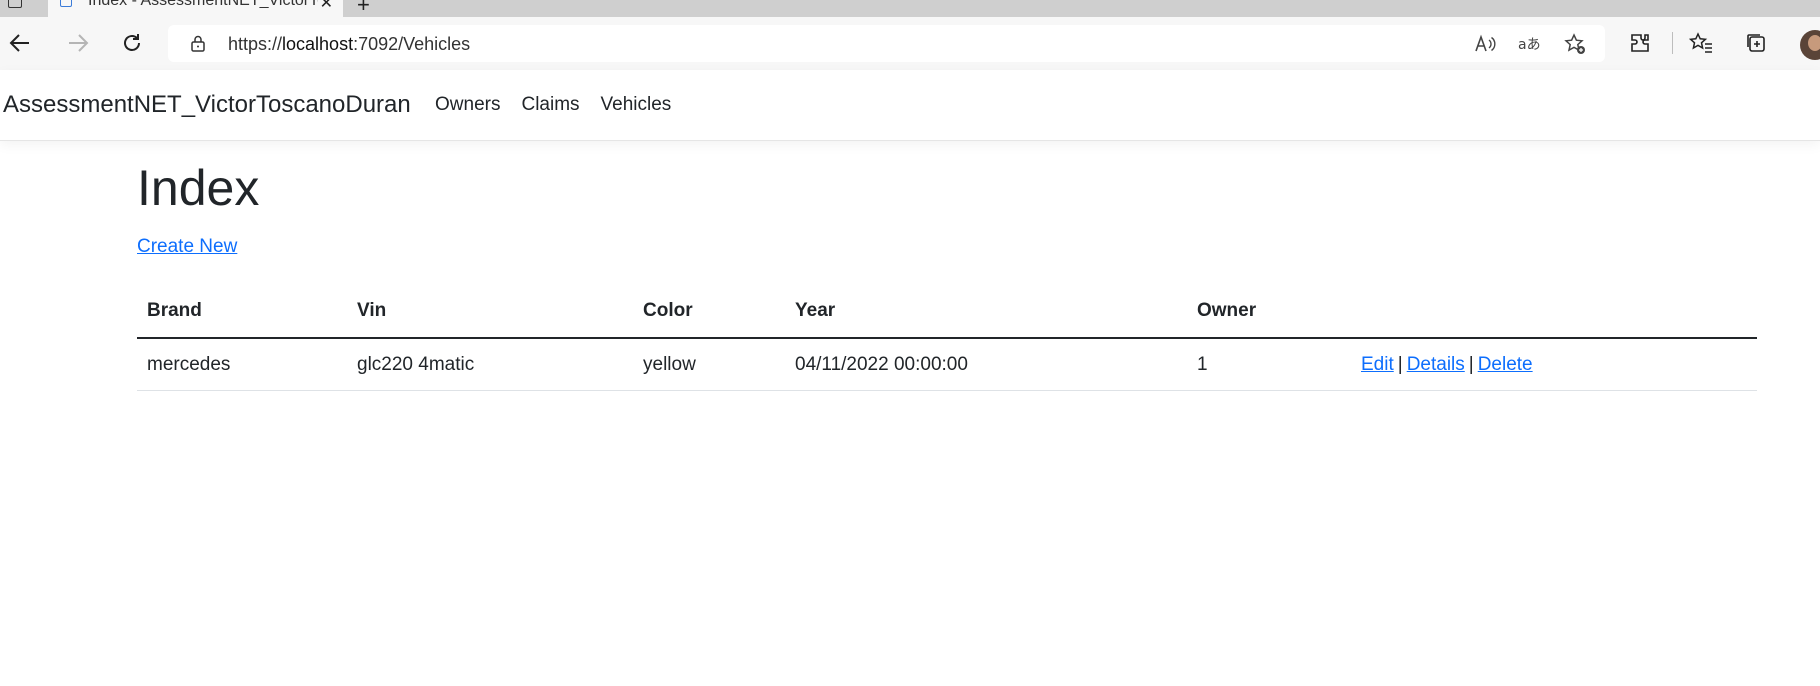 Image resolution: width=1820 pixels, height=686 pixels. I want to click on delete-link: Delete, so click(1505, 364).